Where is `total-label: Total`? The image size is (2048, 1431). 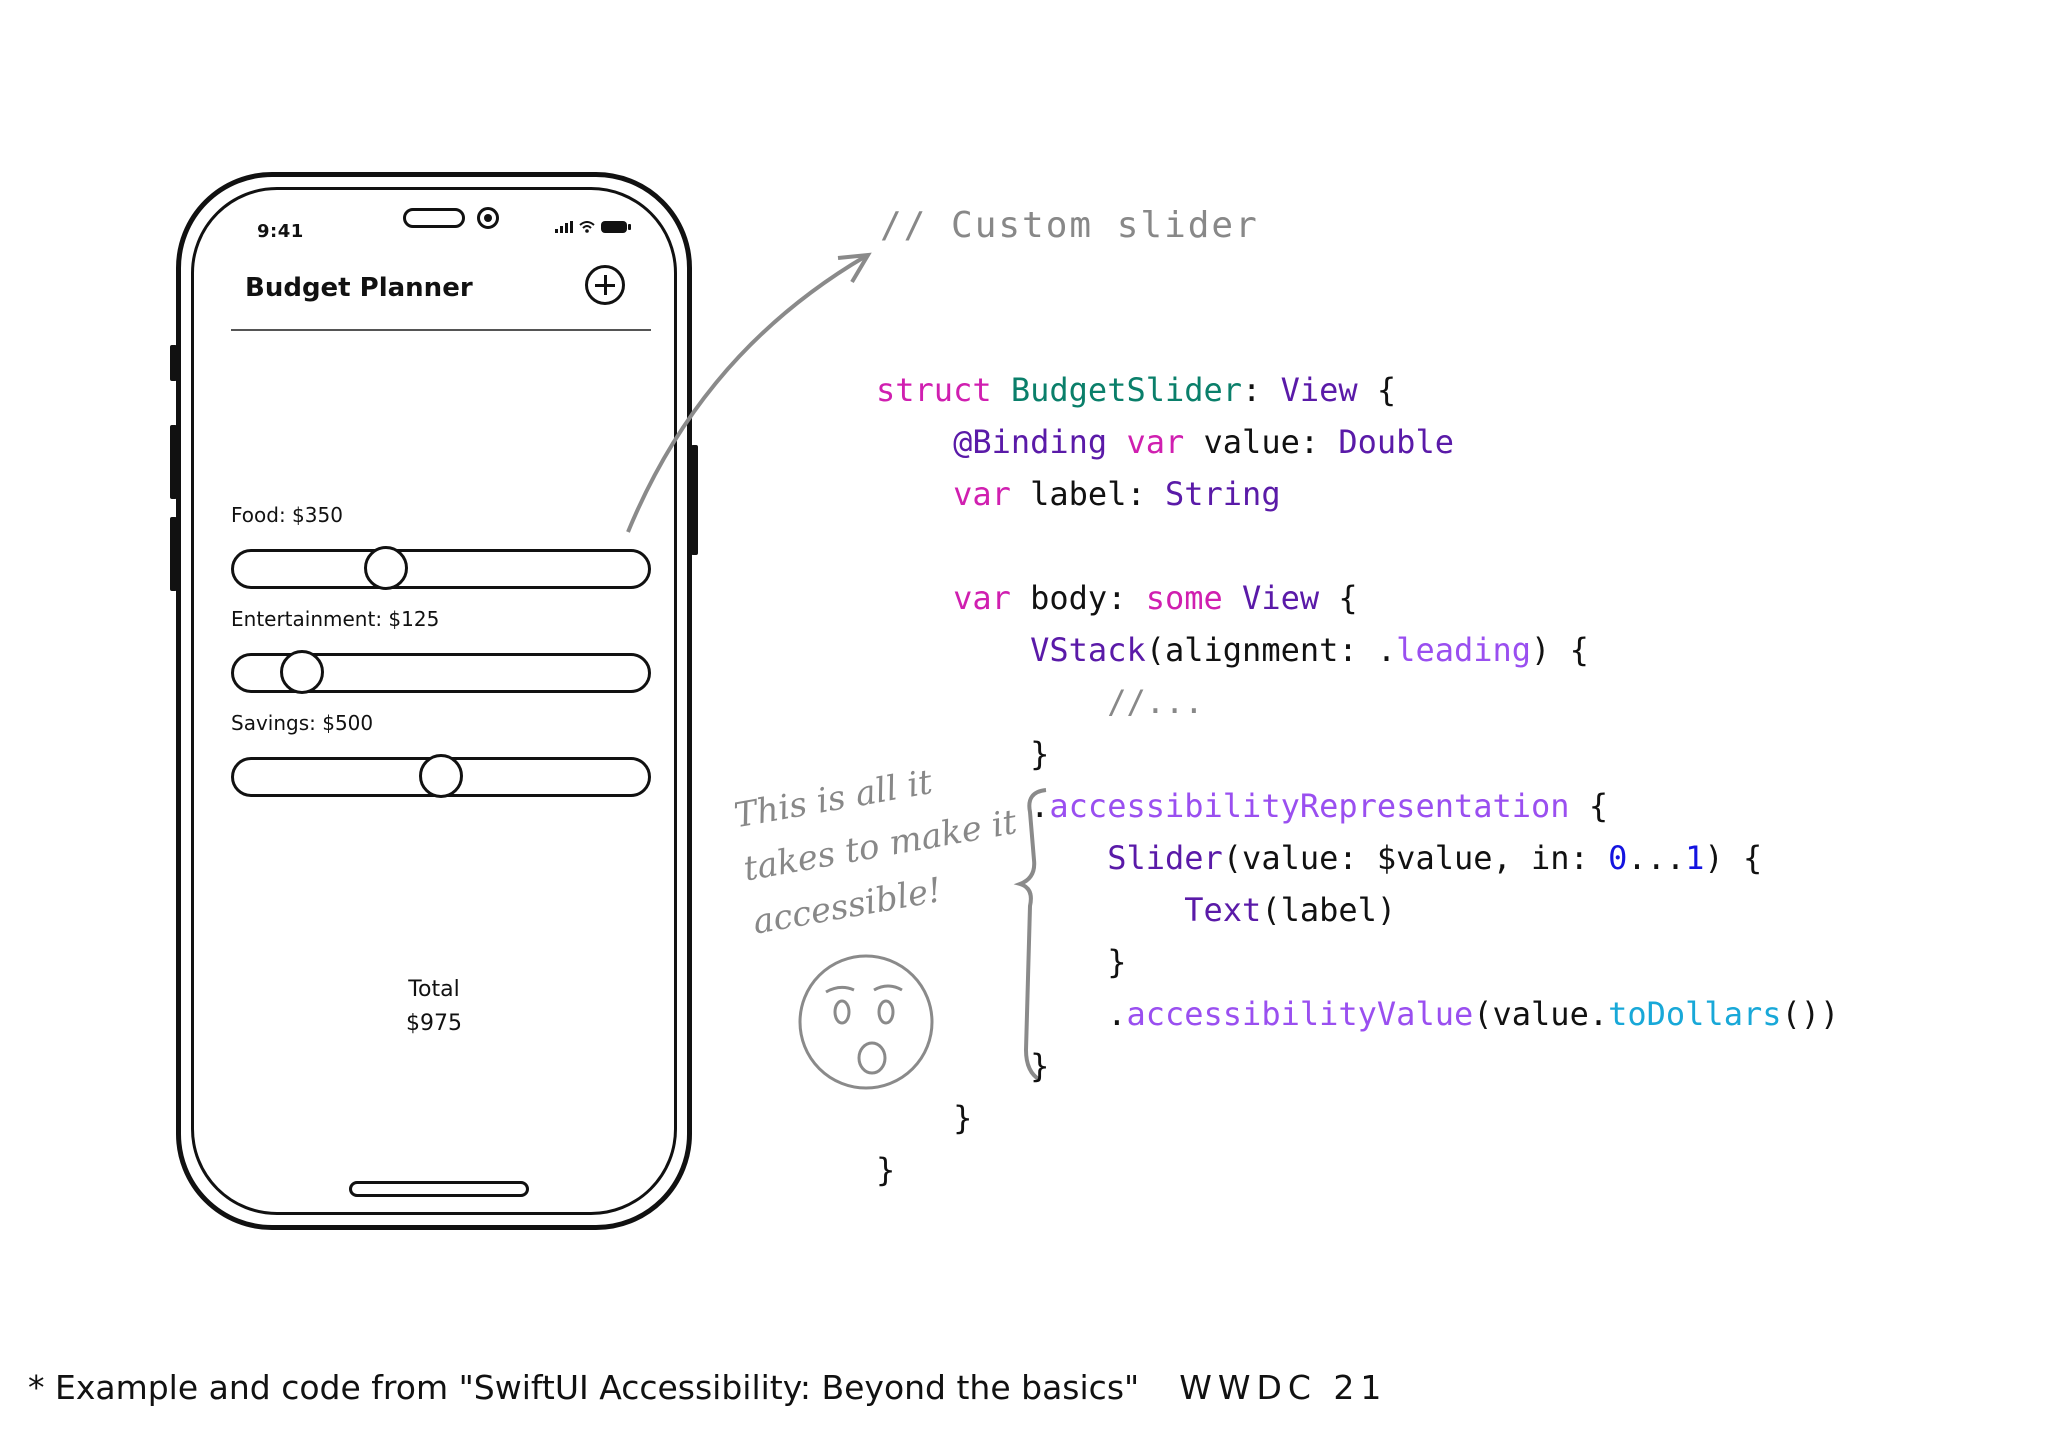 total-label: Total is located at coordinates (434, 989).